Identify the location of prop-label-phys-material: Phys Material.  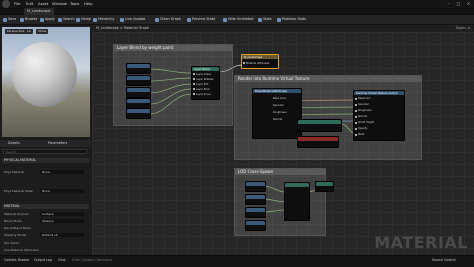
(14, 172).